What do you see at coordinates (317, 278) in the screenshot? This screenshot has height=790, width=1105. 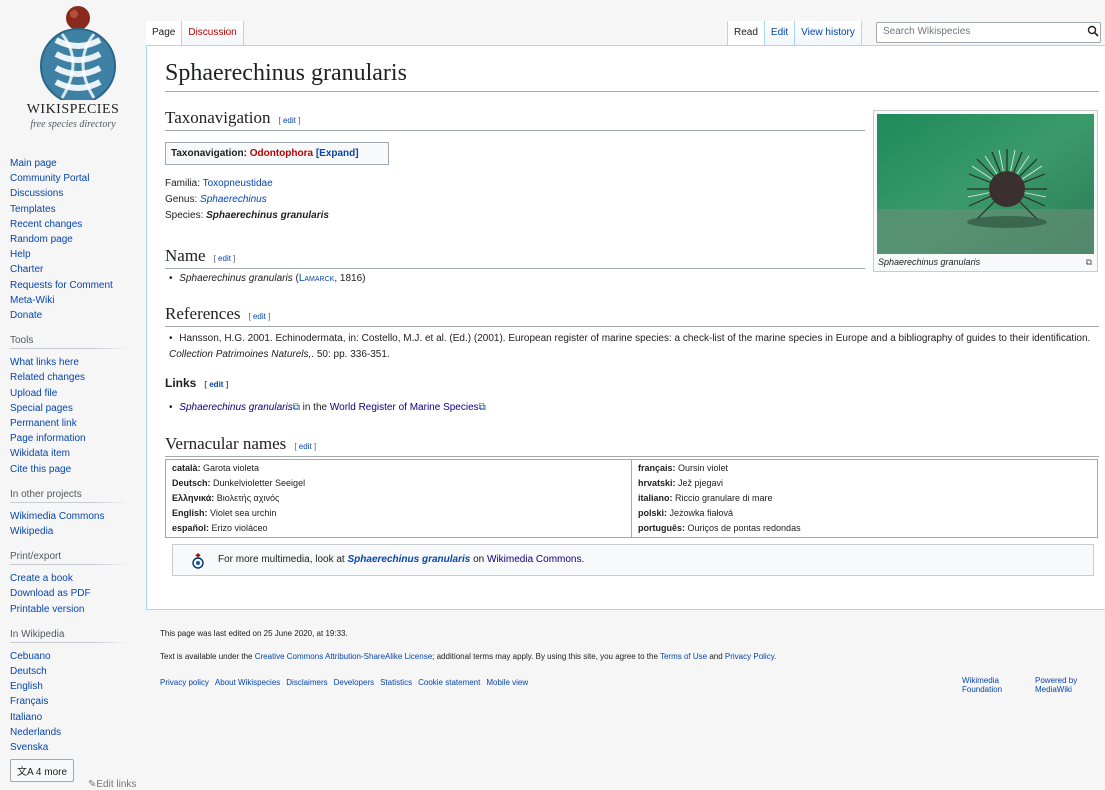 I see `author-link: Lamarck` at bounding box center [317, 278].